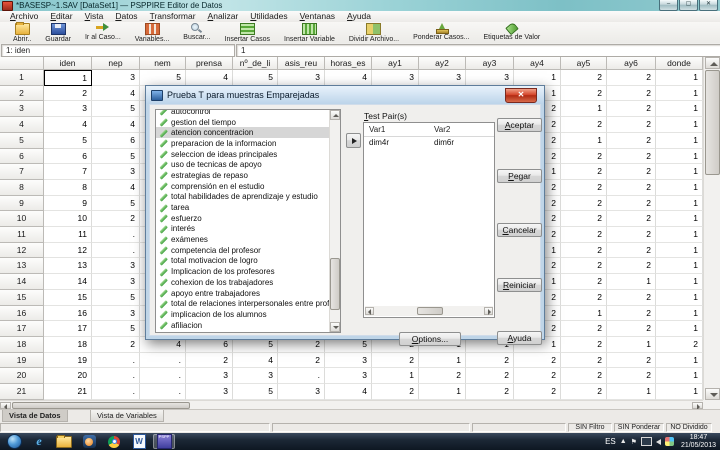  Describe the element at coordinates (669, 441) in the screenshot. I see `tray-app-icon` at that location.